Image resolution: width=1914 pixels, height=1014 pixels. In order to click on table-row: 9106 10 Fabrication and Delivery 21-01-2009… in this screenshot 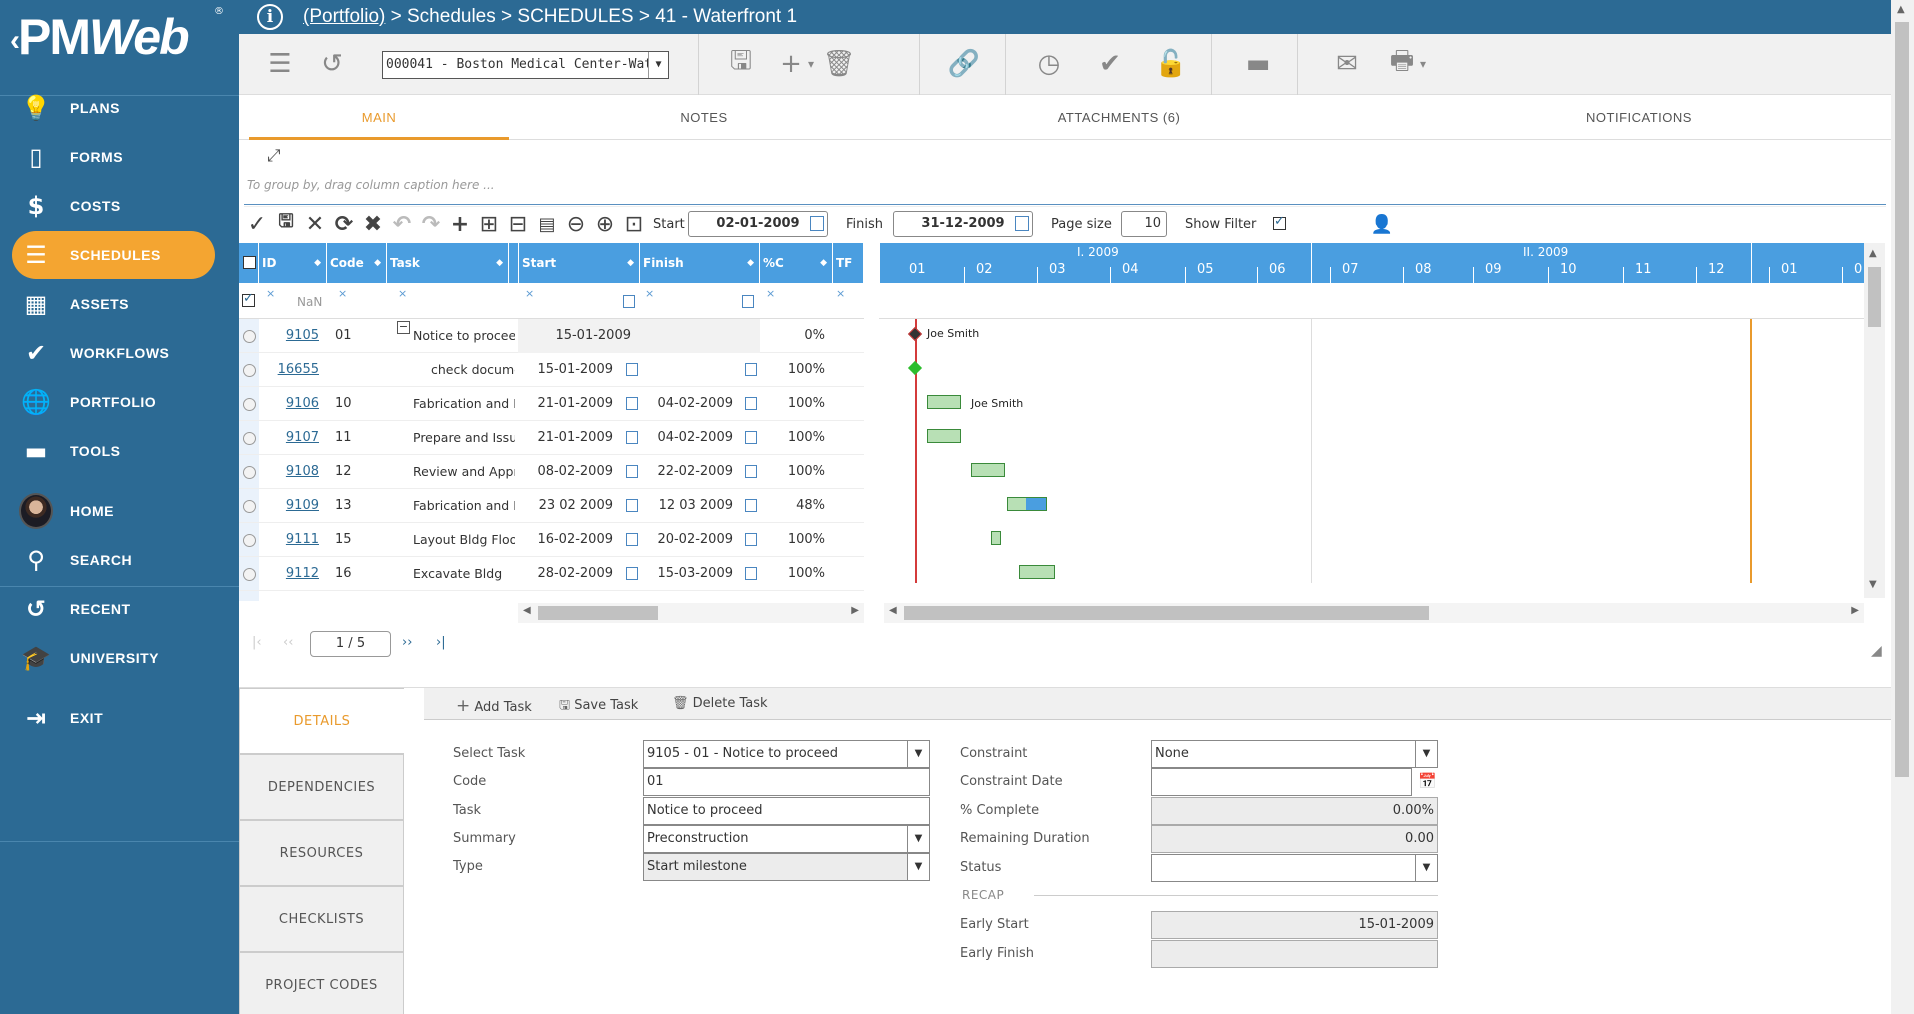, I will do `click(551, 404)`.